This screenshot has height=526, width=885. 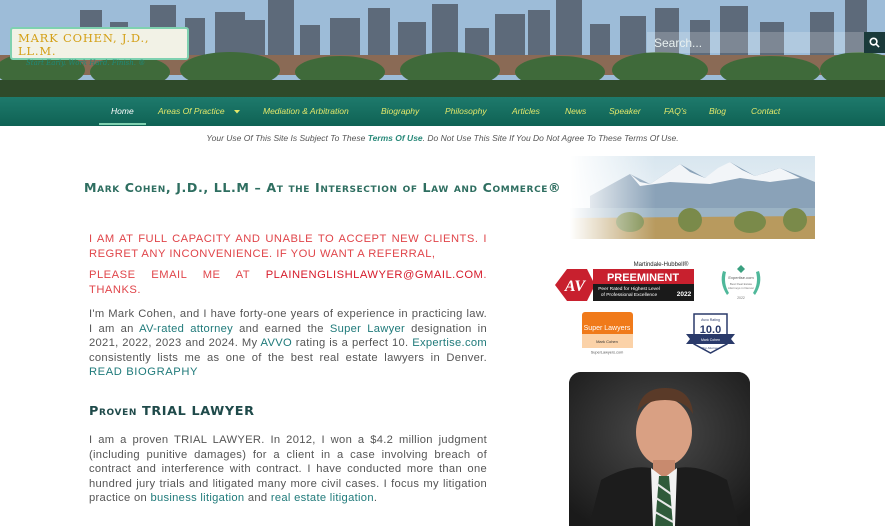 I want to click on avvo-rating-badge: Avvo Rating 10.0 Mark Cohen Top Attorney, so click(x=710, y=333).